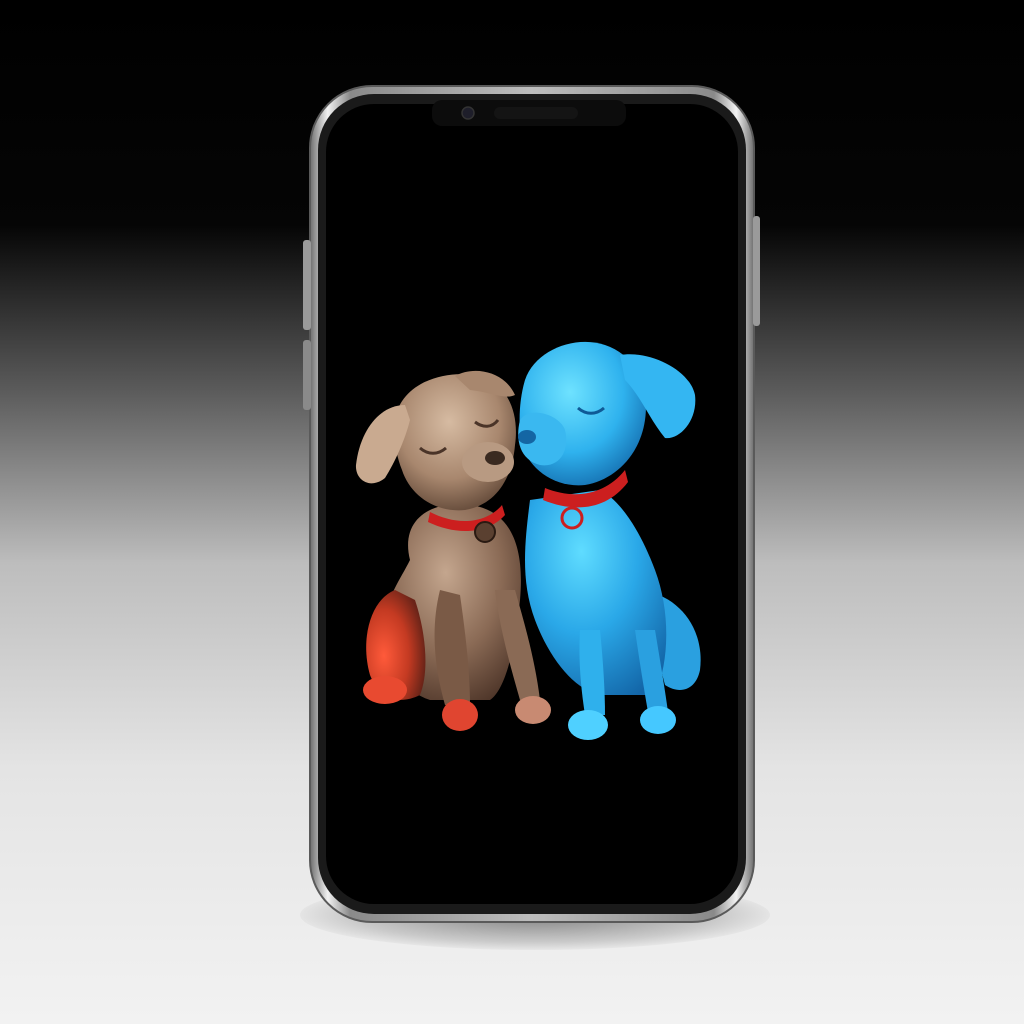 This screenshot has width=1024, height=1024. What do you see at coordinates (756, 271) in the screenshot?
I see `power-button` at bounding box center [756, 271].